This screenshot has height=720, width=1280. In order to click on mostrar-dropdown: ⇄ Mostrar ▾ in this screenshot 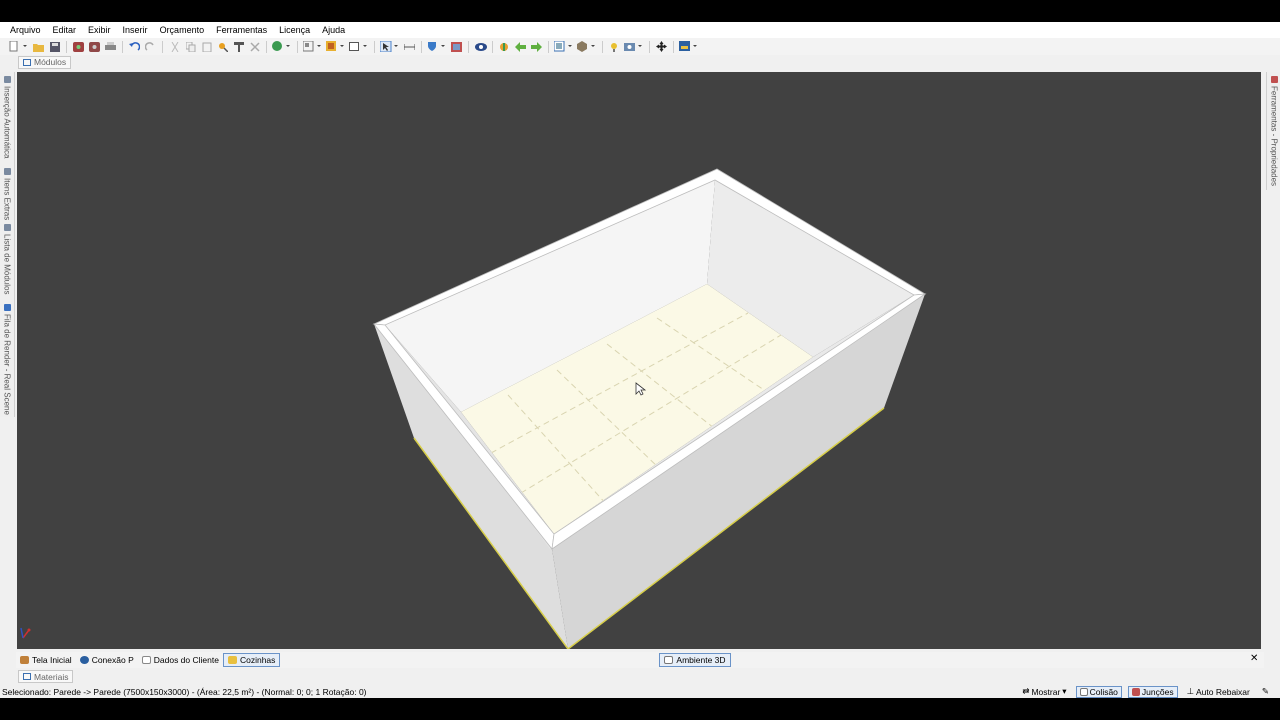, I will do `click(1044, 692)`.